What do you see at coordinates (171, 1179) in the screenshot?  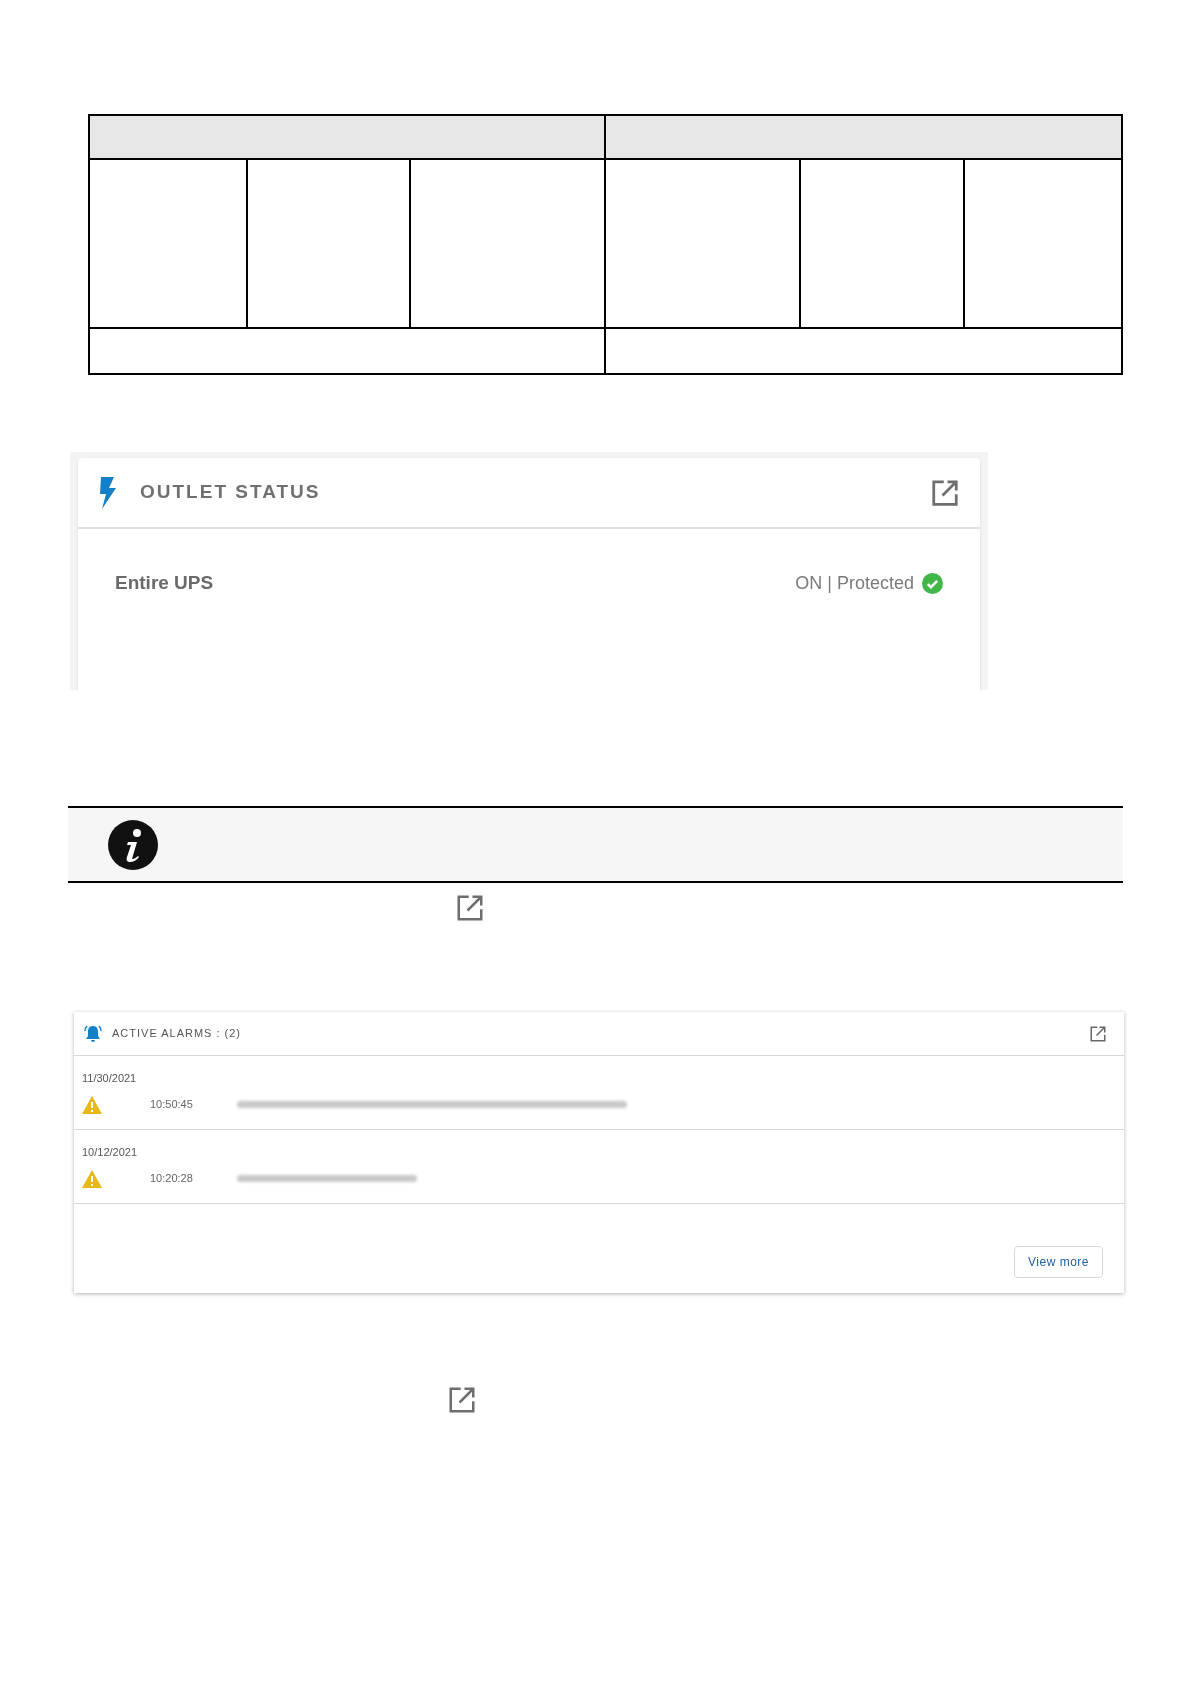 I see `alarm-time: 10:20:28` at bounding box center [171, 1179].